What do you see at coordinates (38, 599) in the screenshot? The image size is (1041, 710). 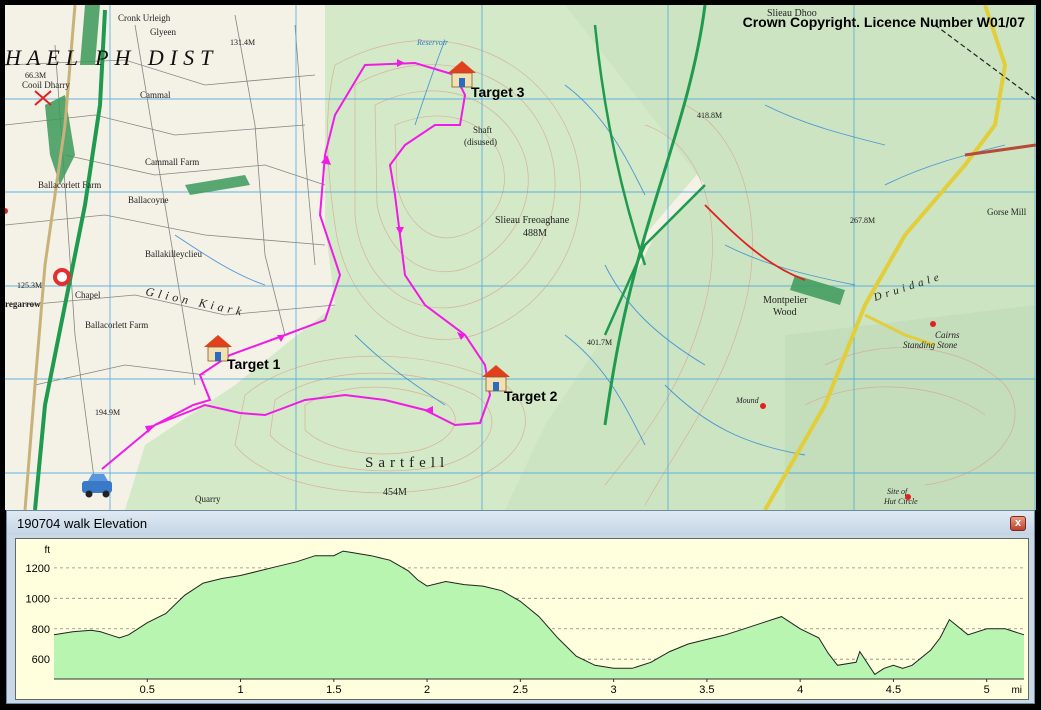 I see `y-tick-label: 1000` at bounding box center [38, 599].